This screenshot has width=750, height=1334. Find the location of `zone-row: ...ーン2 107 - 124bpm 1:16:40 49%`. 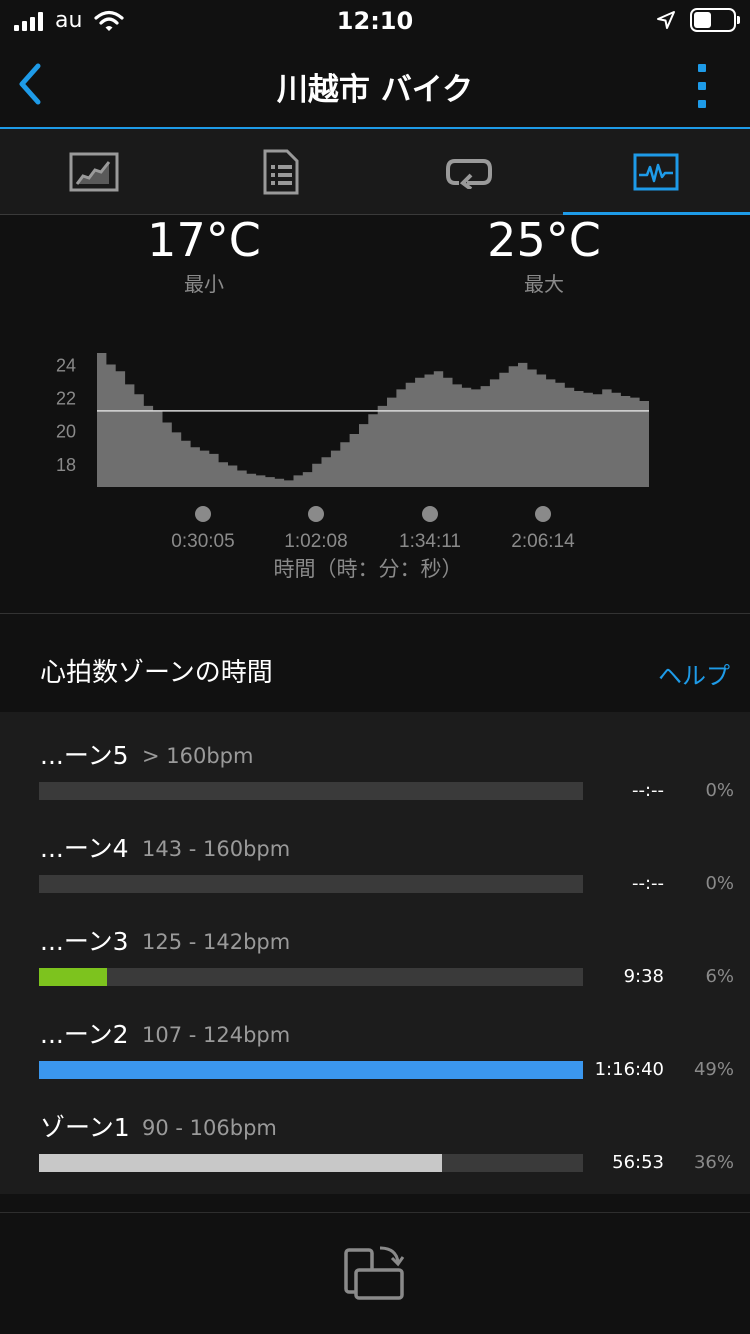

zone-row: ...ーン2 107 - 124bpm 1:16:40 49% is located at coordinates (375, 1037).